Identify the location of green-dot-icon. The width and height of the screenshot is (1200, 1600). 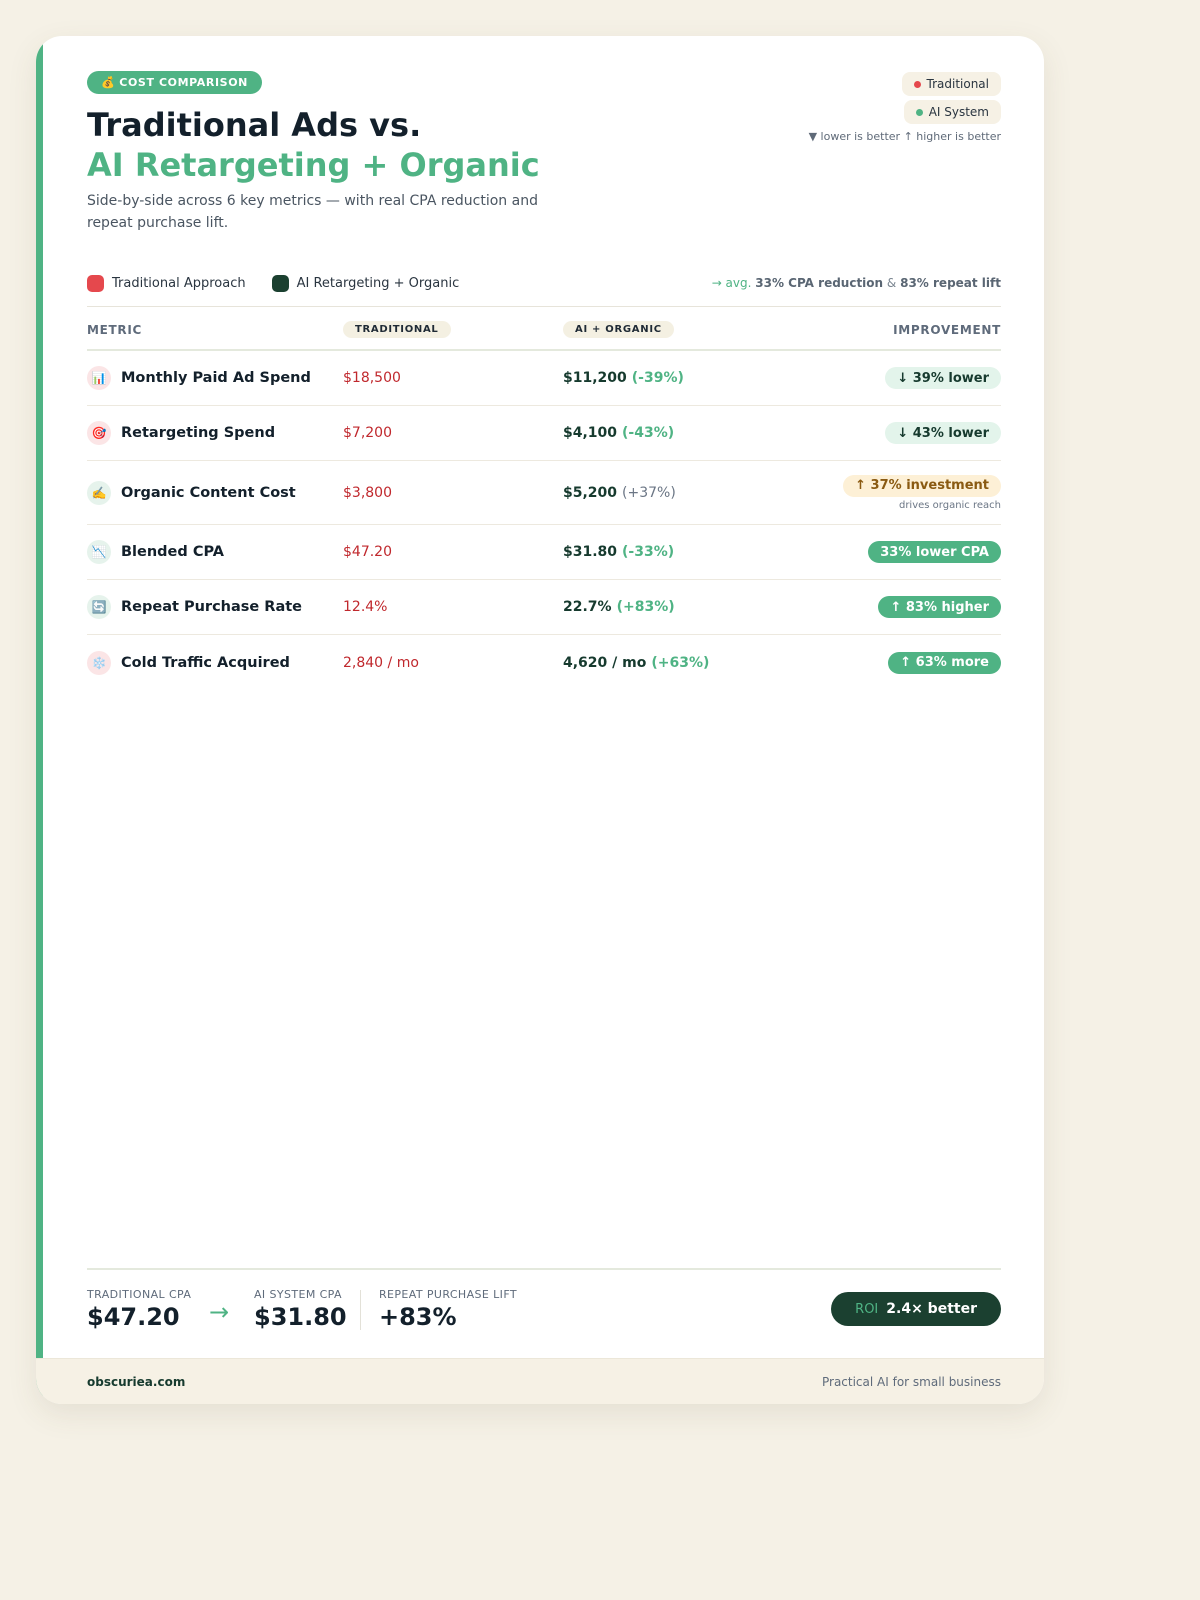
(919, 112).